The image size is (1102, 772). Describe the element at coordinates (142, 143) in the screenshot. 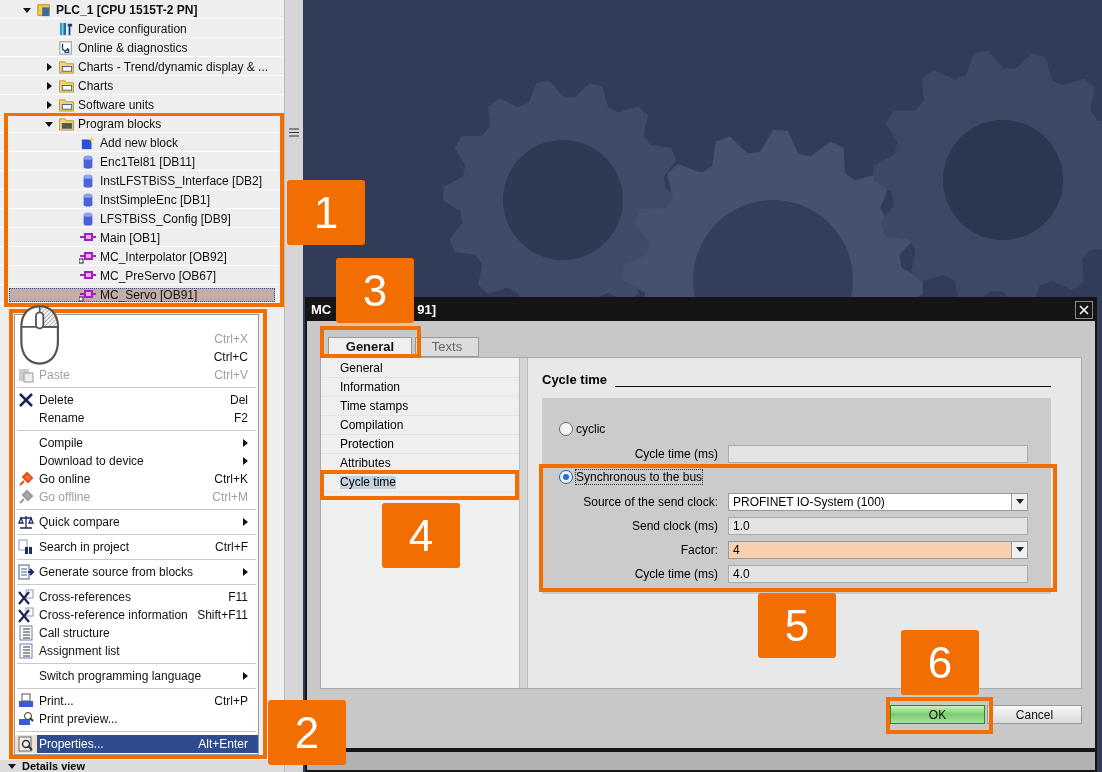

I see `tree-item: Add new block` at that location.